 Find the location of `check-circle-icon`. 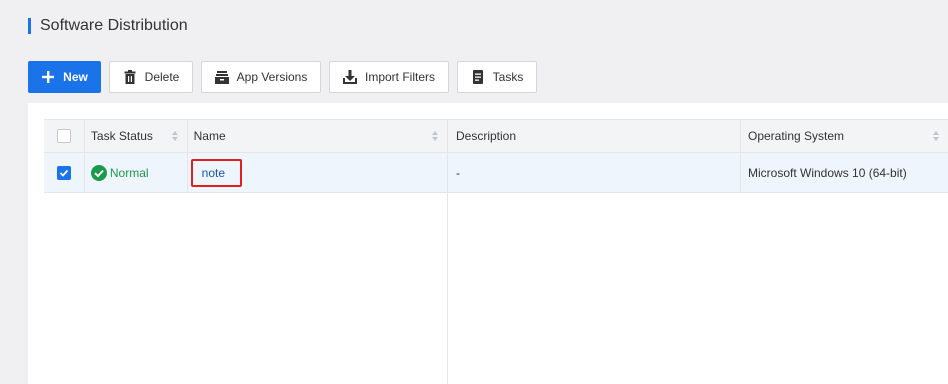

check-circle-icon is located at coordinates (98, 172).